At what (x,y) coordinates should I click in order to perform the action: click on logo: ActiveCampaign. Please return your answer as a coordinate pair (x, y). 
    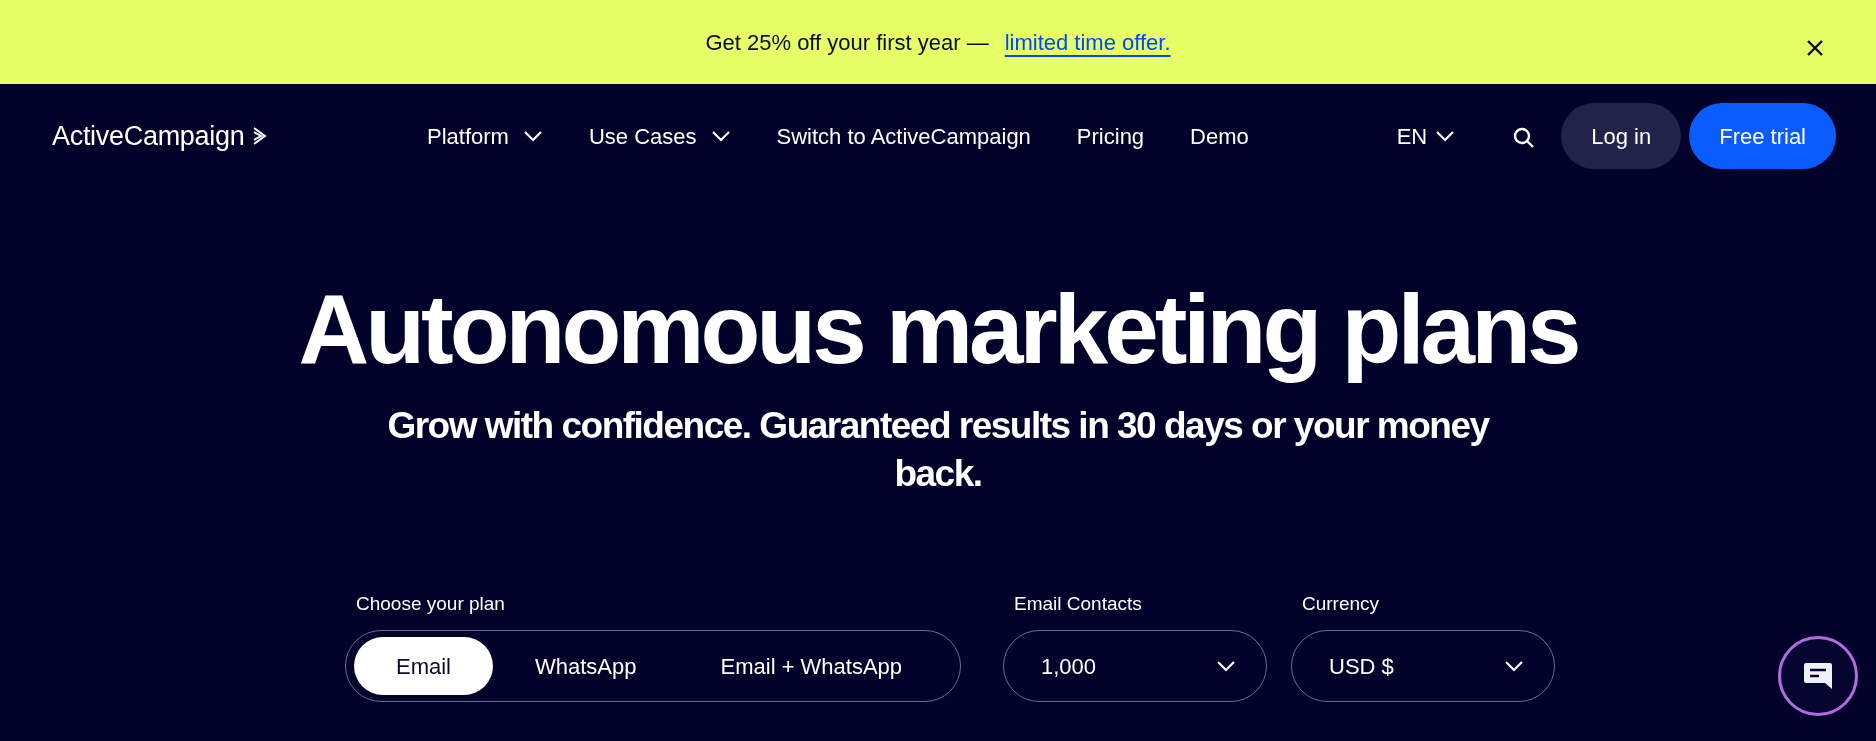
    Looking at the image, I should click on (148, 136).